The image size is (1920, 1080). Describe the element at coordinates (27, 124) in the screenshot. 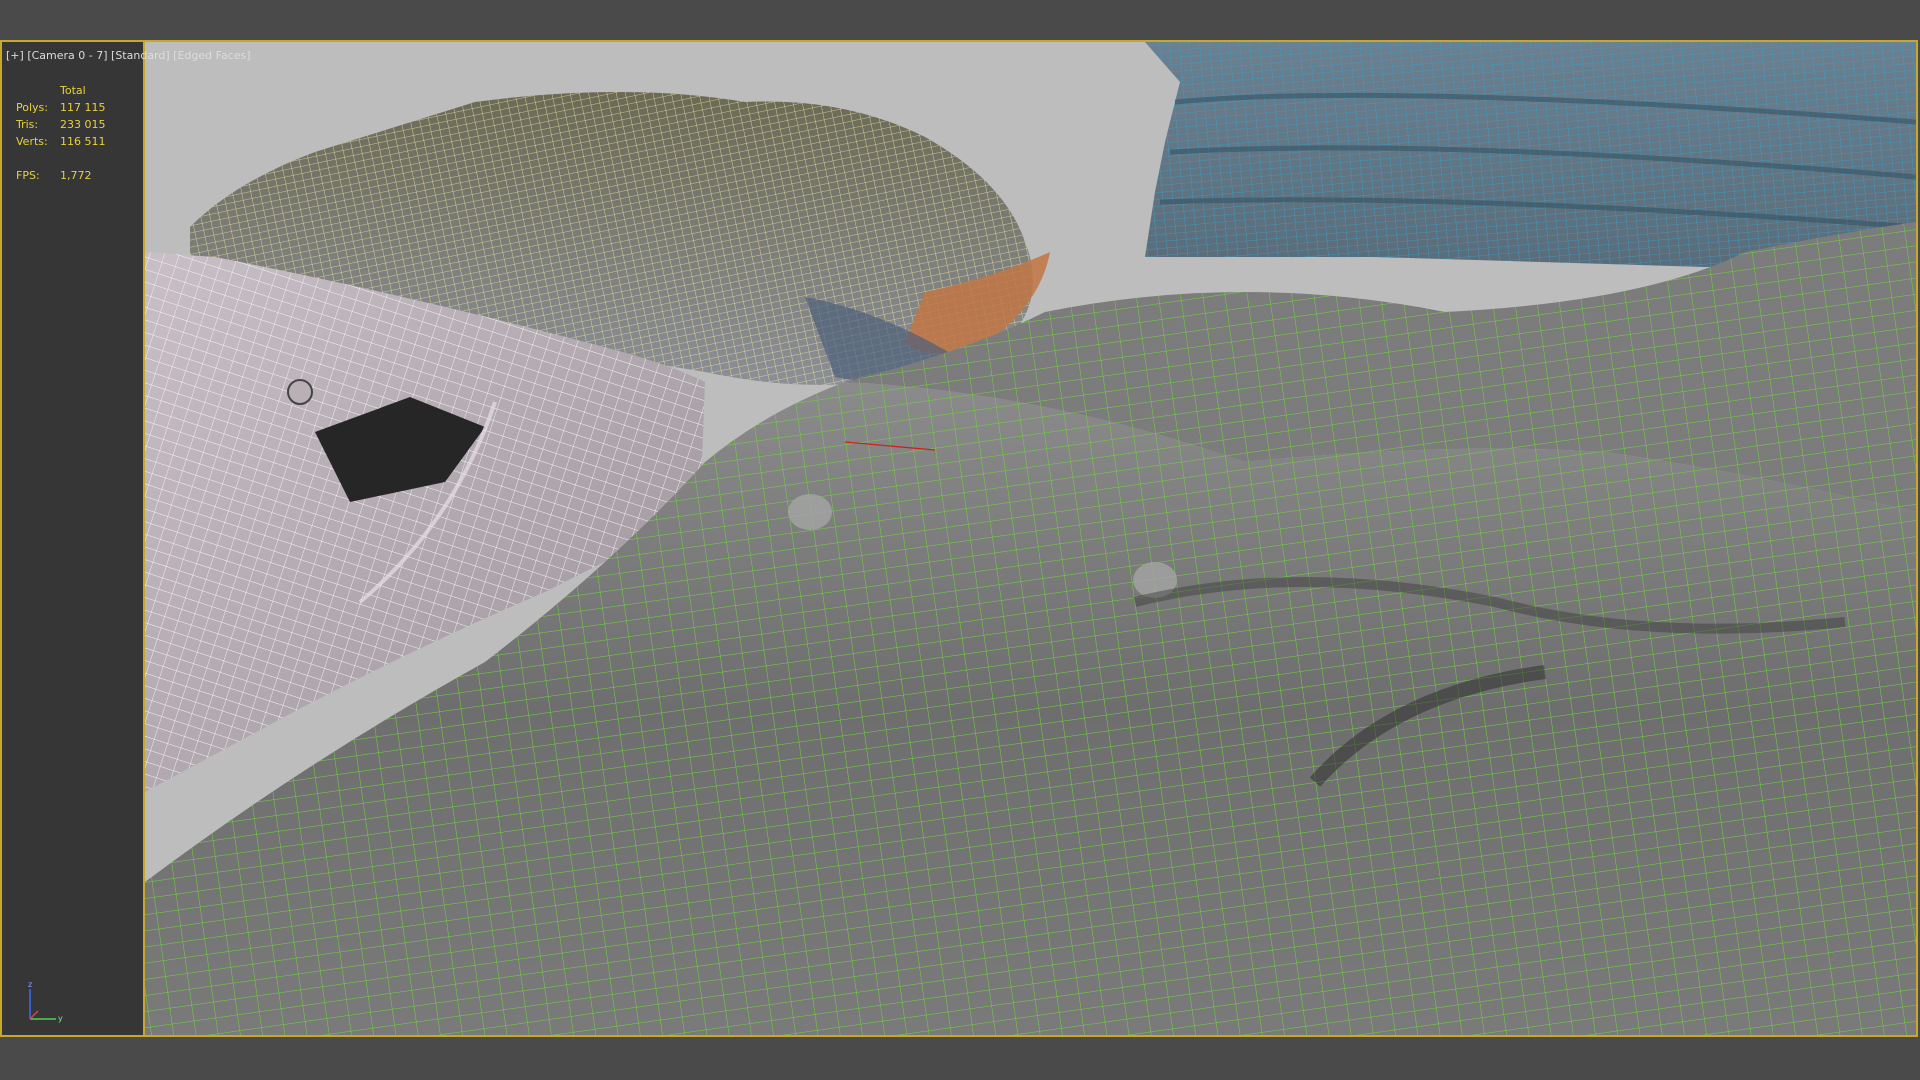

I see `stats-key: Tris:` at that location.